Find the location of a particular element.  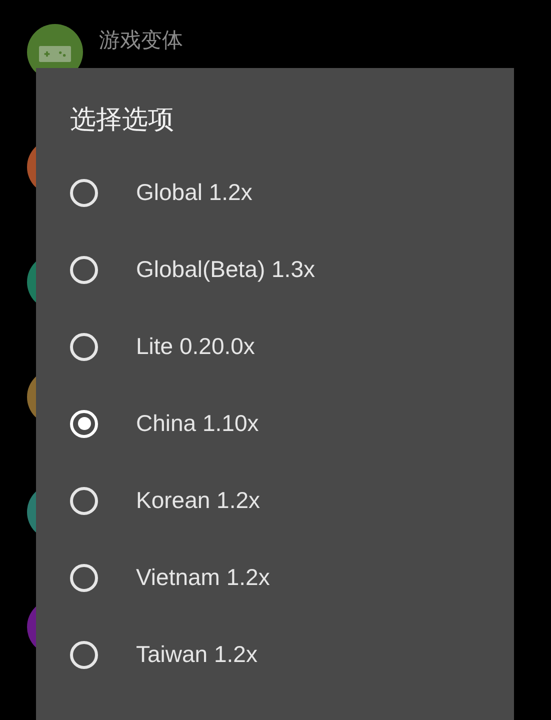

option-label: Korean 1.2x is located at coordinates (198, 500).